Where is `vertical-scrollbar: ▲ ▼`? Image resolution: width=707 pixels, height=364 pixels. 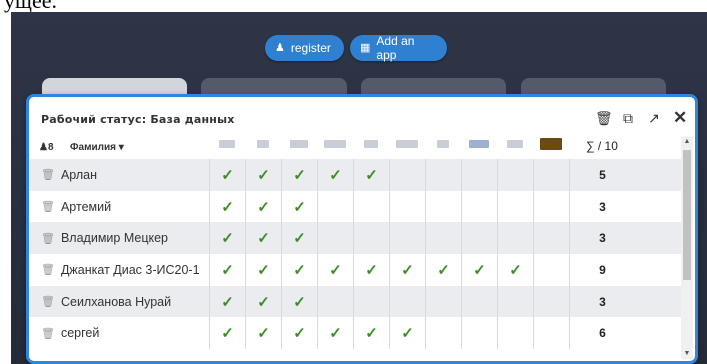
vertical-scrollbar: ▲ ▼ is located at coordinates (687, 248).